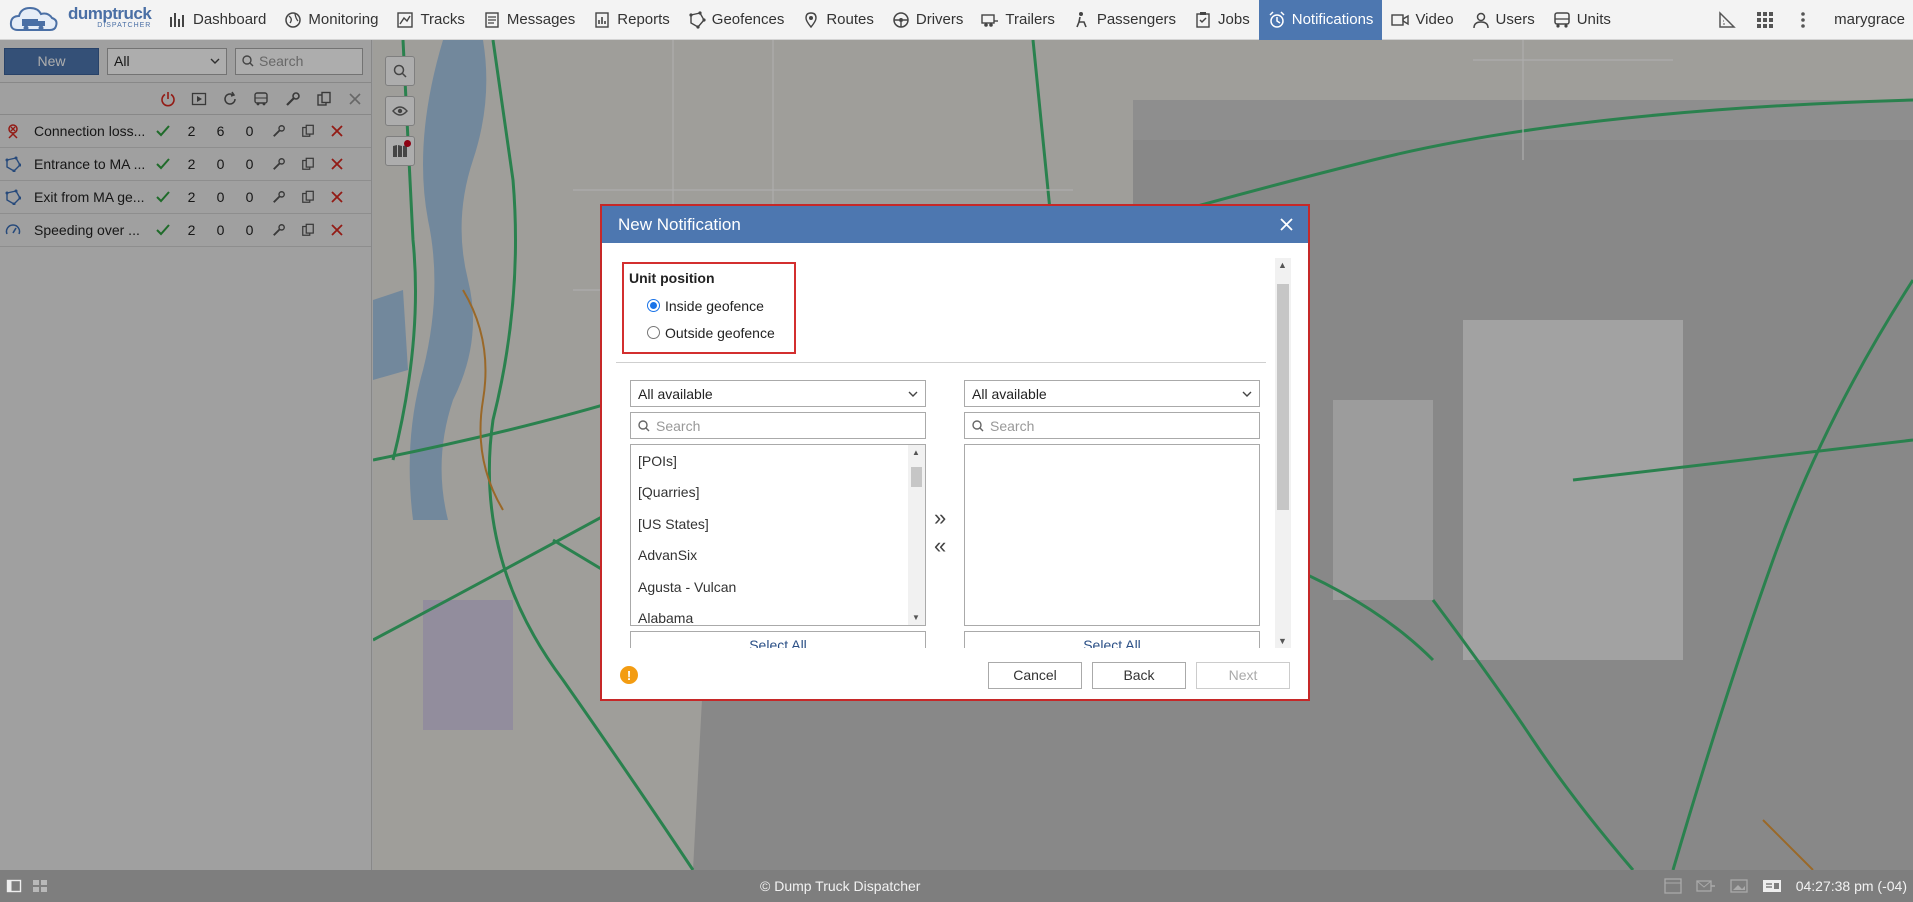 The image size is (1913, 902). What do you see at coordinates (1081, 19) in the screenshot?
I see `passenger-icon` at bounding box center [1081, 19].